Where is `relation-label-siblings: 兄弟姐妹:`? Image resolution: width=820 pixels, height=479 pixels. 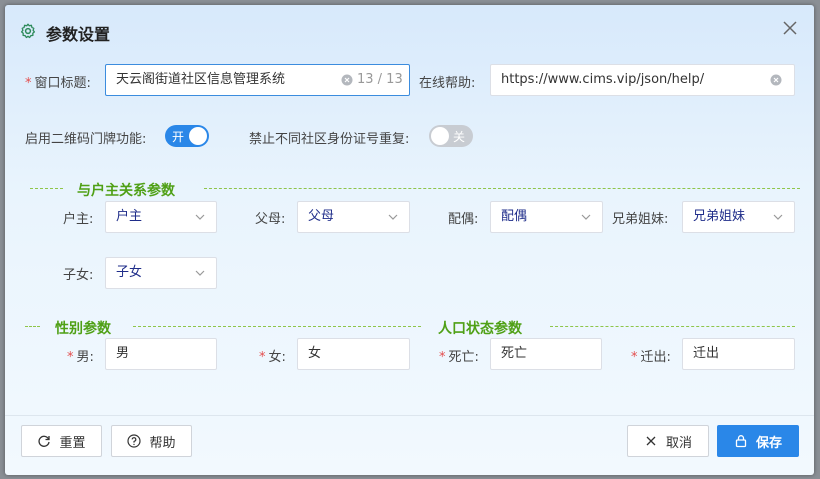
relation-label-siblings: 兄弟姐妹: is located at coordinates (640, 219).